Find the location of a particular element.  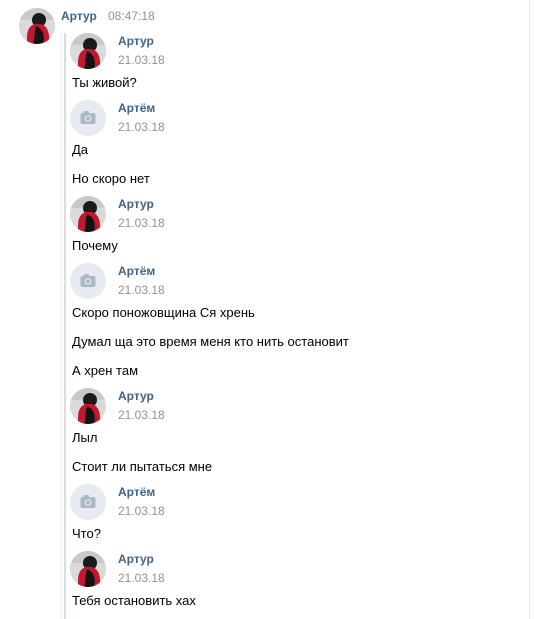

sender-avatar is located at coordinates (37, 26).